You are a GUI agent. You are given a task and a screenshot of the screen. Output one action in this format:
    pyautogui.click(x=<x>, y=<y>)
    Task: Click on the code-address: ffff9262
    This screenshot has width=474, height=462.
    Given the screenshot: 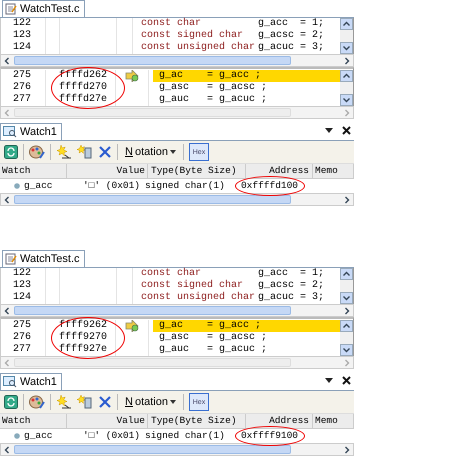 What is the action you would take?
    pyautogui.click(x=81, y=326)
    